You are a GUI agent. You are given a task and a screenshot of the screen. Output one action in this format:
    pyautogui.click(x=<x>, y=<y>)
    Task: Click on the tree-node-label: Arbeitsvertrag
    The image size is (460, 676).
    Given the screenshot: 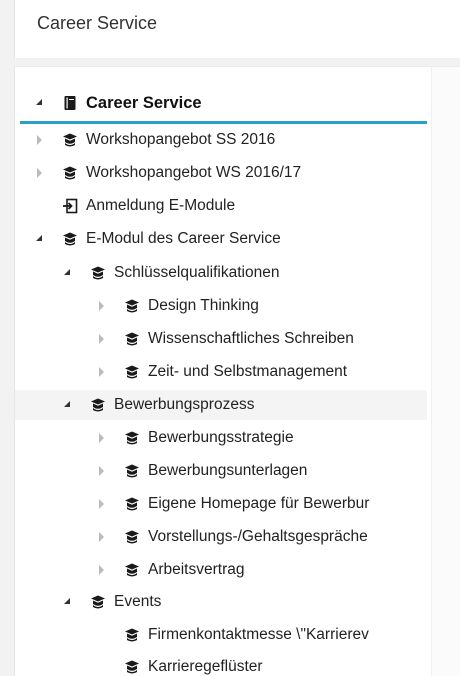 What is the action you would take?
    pyautogui.click(x=196, y=570)
    